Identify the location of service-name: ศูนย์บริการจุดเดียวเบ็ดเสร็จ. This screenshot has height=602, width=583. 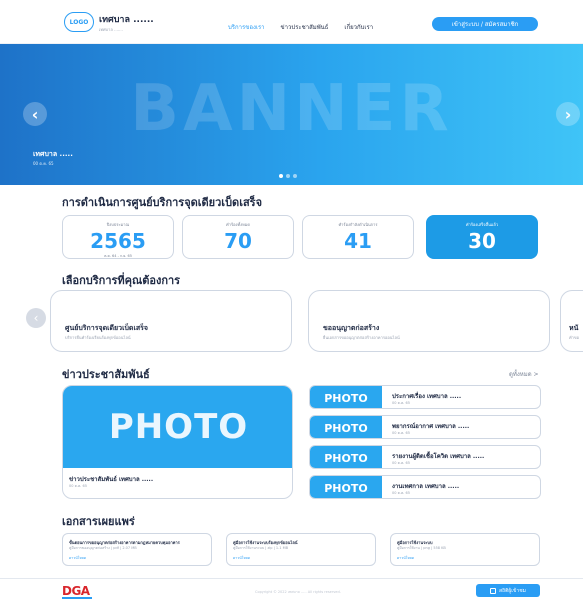
(106, 328).